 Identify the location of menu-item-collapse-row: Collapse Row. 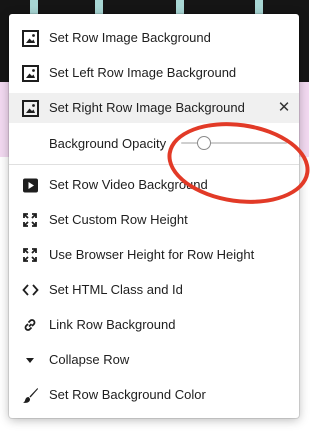
(154, 360).